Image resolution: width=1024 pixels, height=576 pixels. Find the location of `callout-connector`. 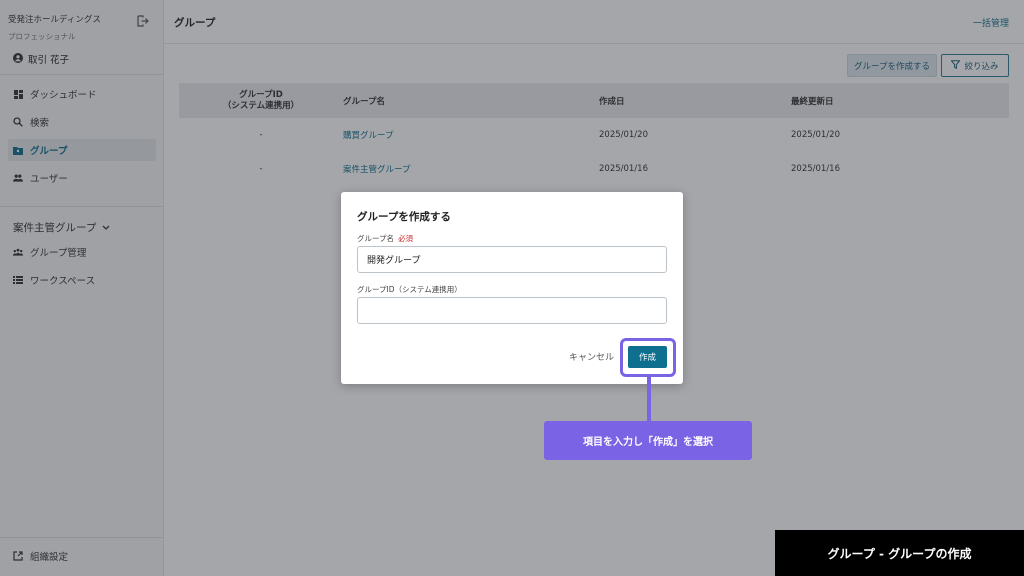

callout-connector is located at coordinates (649, 399).